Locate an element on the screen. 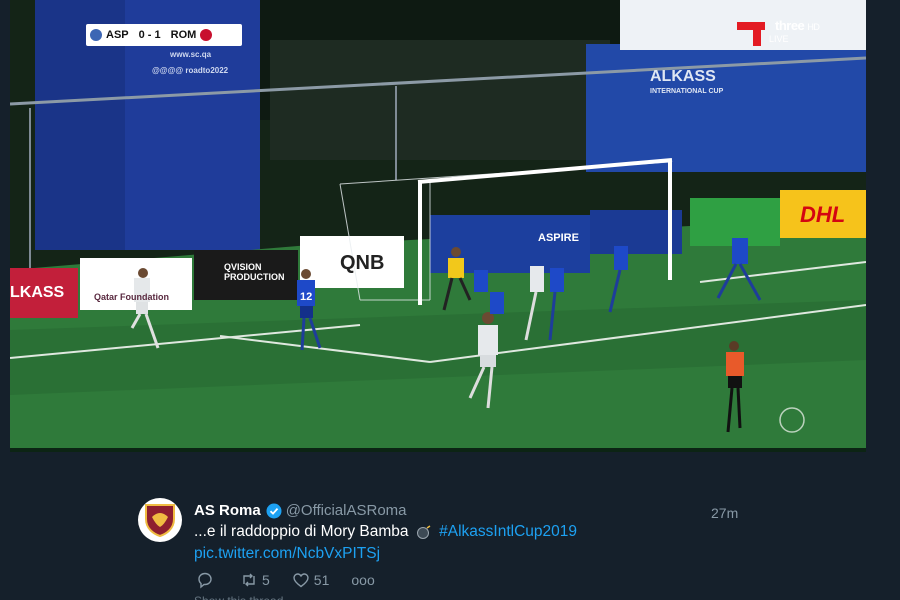  tweet-actions: 5 51 ooo is located at coordinates (296, 580).